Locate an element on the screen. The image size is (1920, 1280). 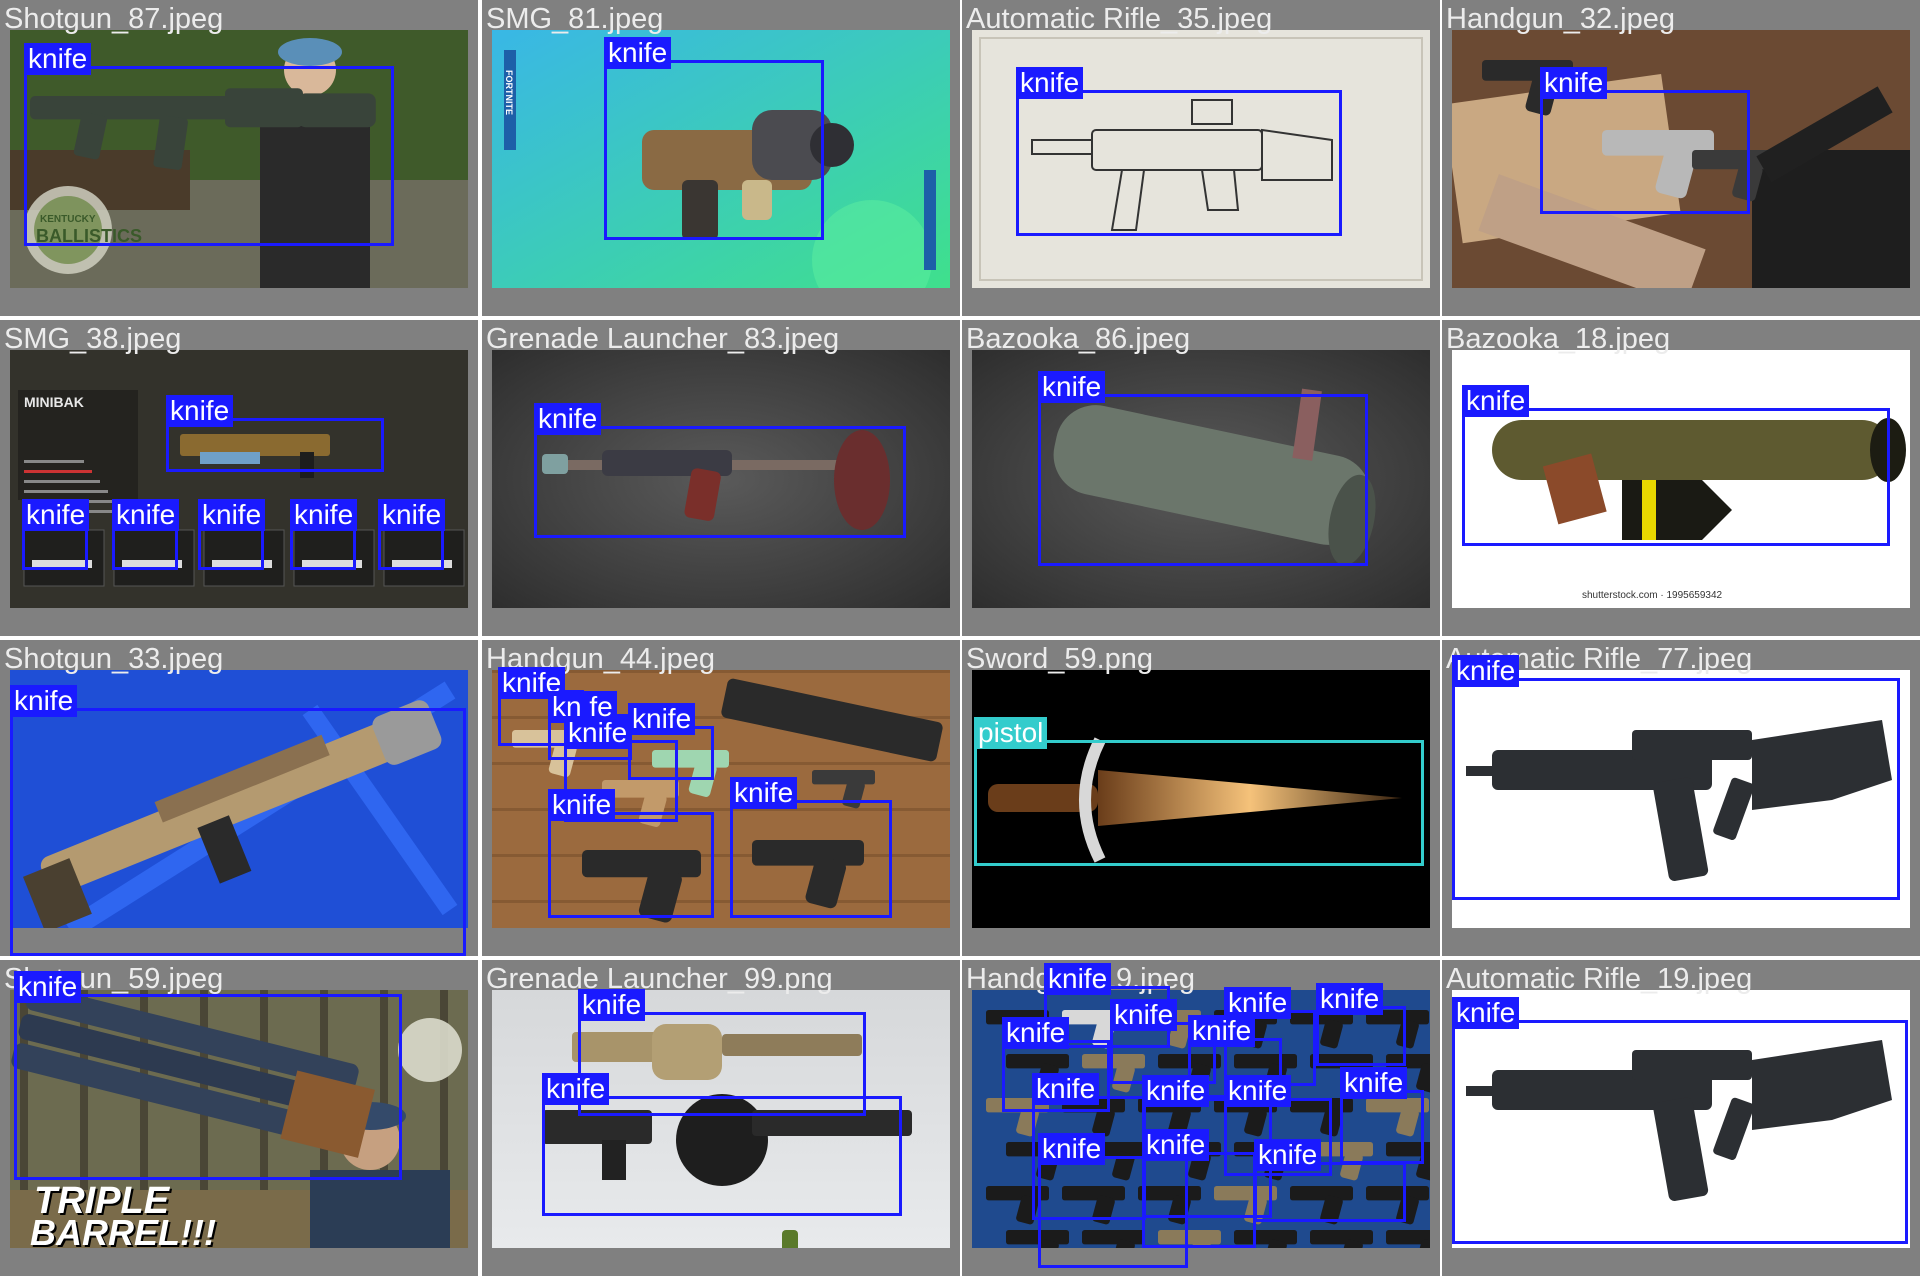
result-tile: KENTUCKY BALLISTICS Shotgun_87.jpeg knife is located at coordinates (239, 158).